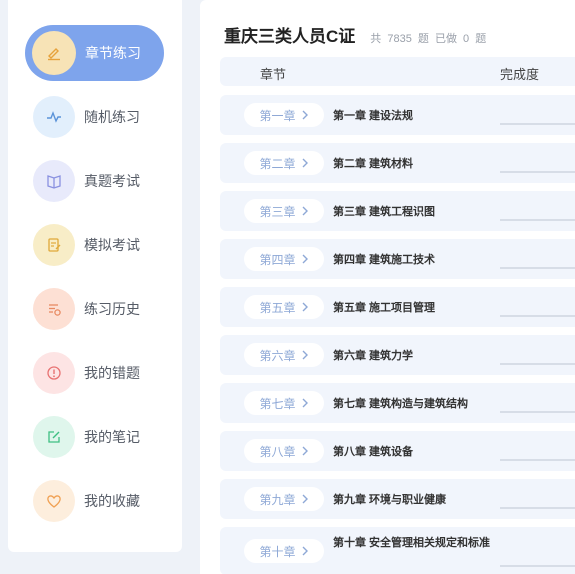 The image size is (575, 574). Describe the element at coordinates (112, 437) in the screenshot. I see `sidebar-item-label: 我的笔记` at that location.